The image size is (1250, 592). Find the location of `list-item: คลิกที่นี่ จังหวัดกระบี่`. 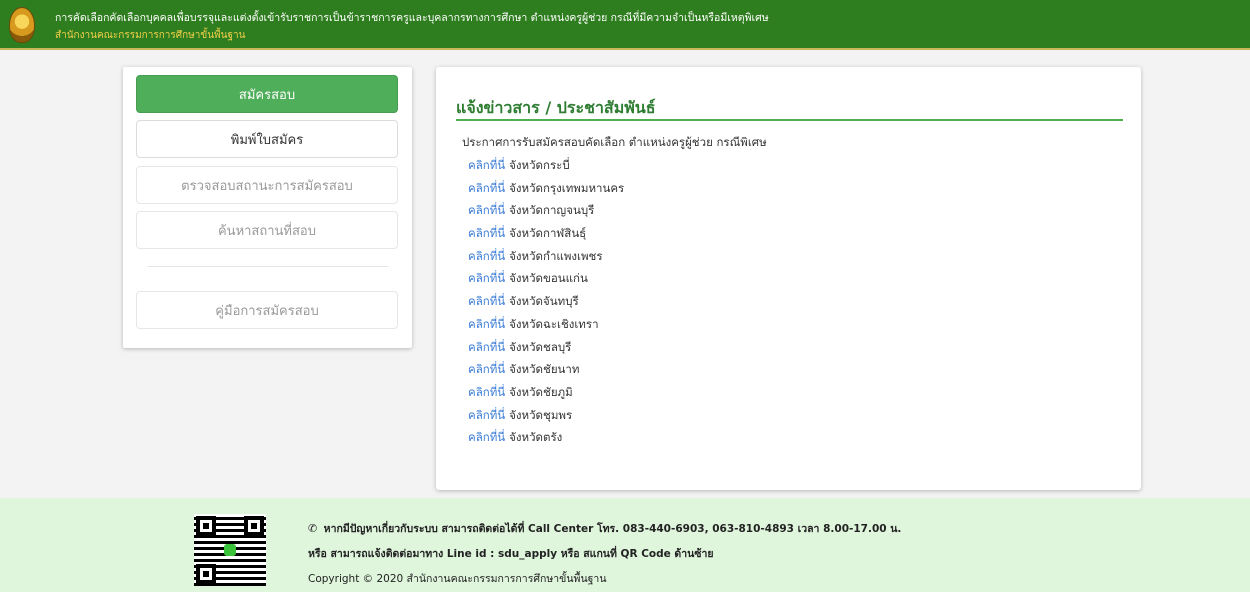

list-item: คลิกที่นี่ จังหวัดกระบี่ is located at coordinates (546, 165).